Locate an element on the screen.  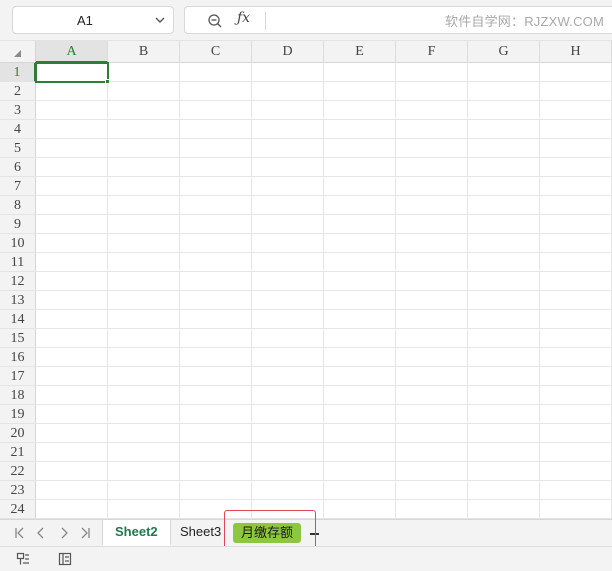
row-headers: 1 2 3 4 5 6 7 8 9 10 11 12 13 14 15 16 17 18 19 20 21 22 23 24 is located at coordinates (18, 291).